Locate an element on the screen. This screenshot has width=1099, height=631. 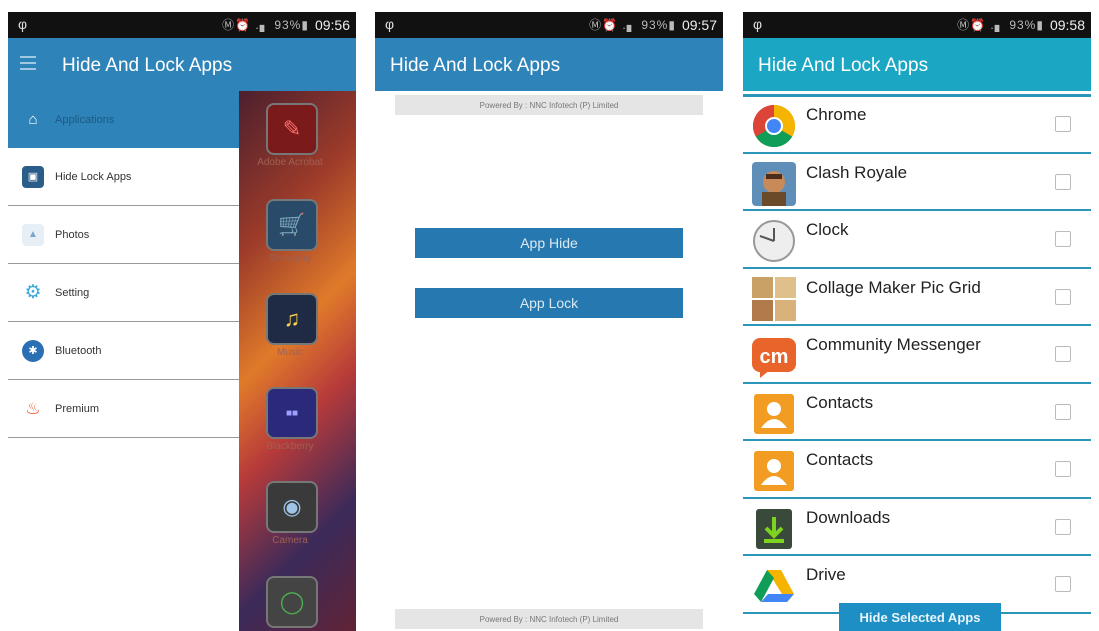
download-icon is located at coordinates (774, 528).